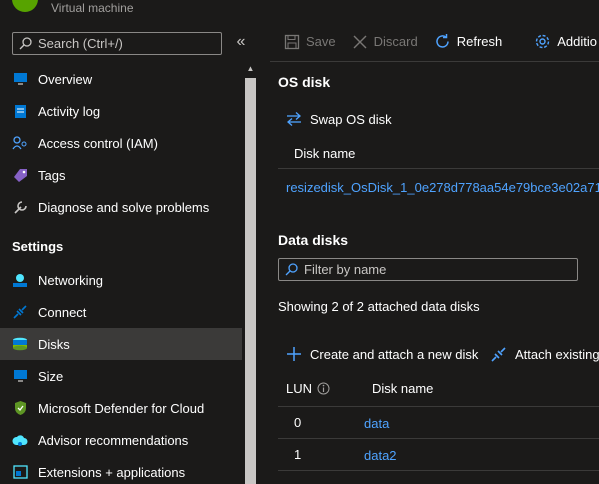 The image size is (599, 484). I want to click on sidebar-item-label: Microsoft Defender for Cloud, so click(121, 408).